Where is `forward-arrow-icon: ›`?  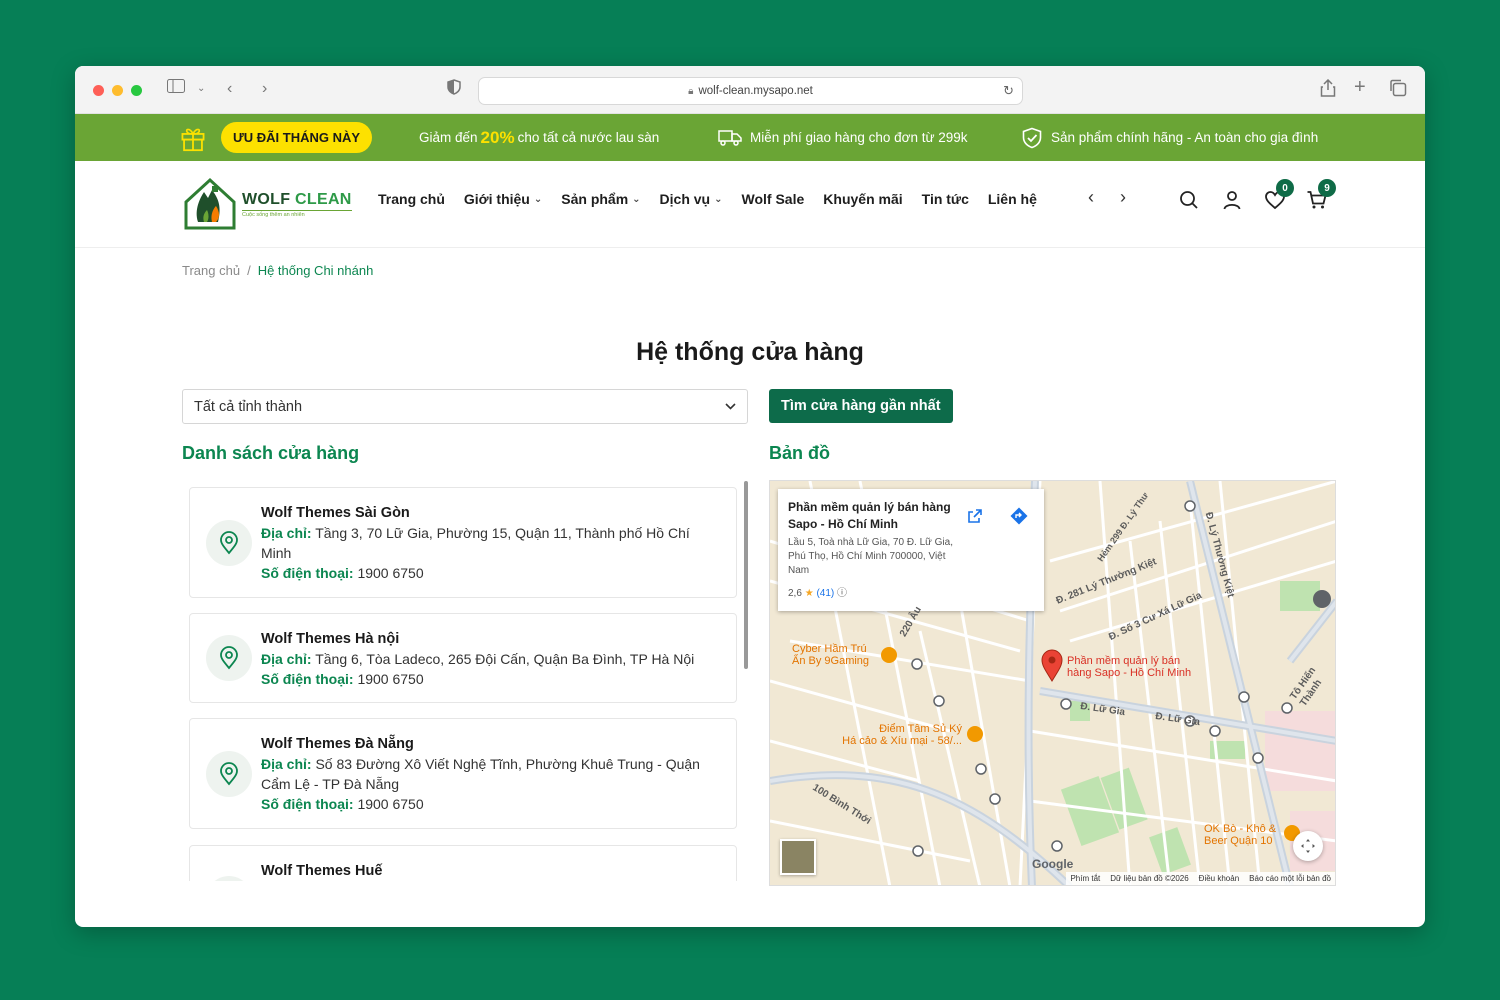
forward-arrow-icon: › is located at coordinates (264, 89).